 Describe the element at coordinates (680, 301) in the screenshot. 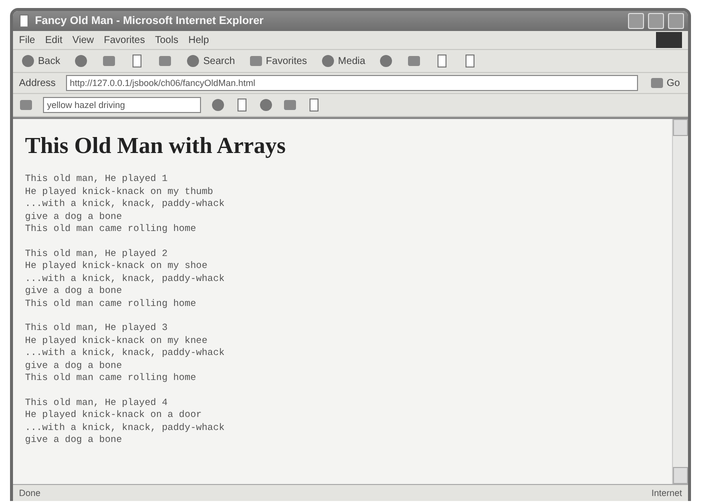

I see `scrollbar` at that location.